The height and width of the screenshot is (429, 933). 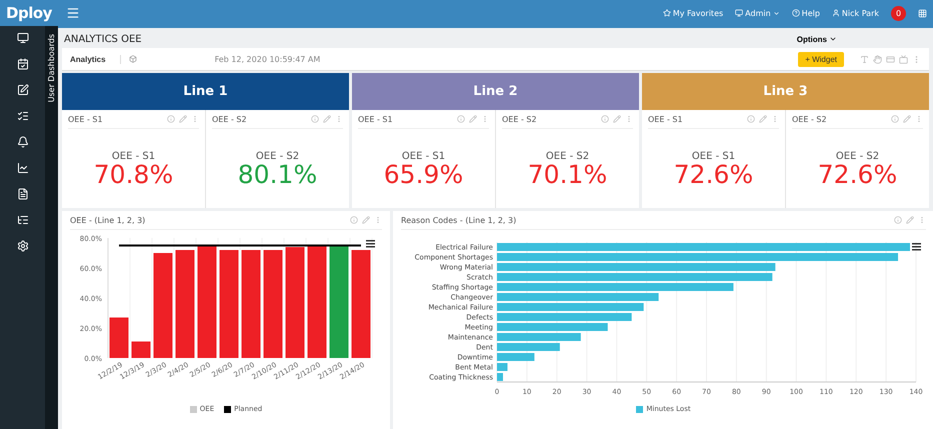 I want to click on document-icon, so click(x=22, y=194).